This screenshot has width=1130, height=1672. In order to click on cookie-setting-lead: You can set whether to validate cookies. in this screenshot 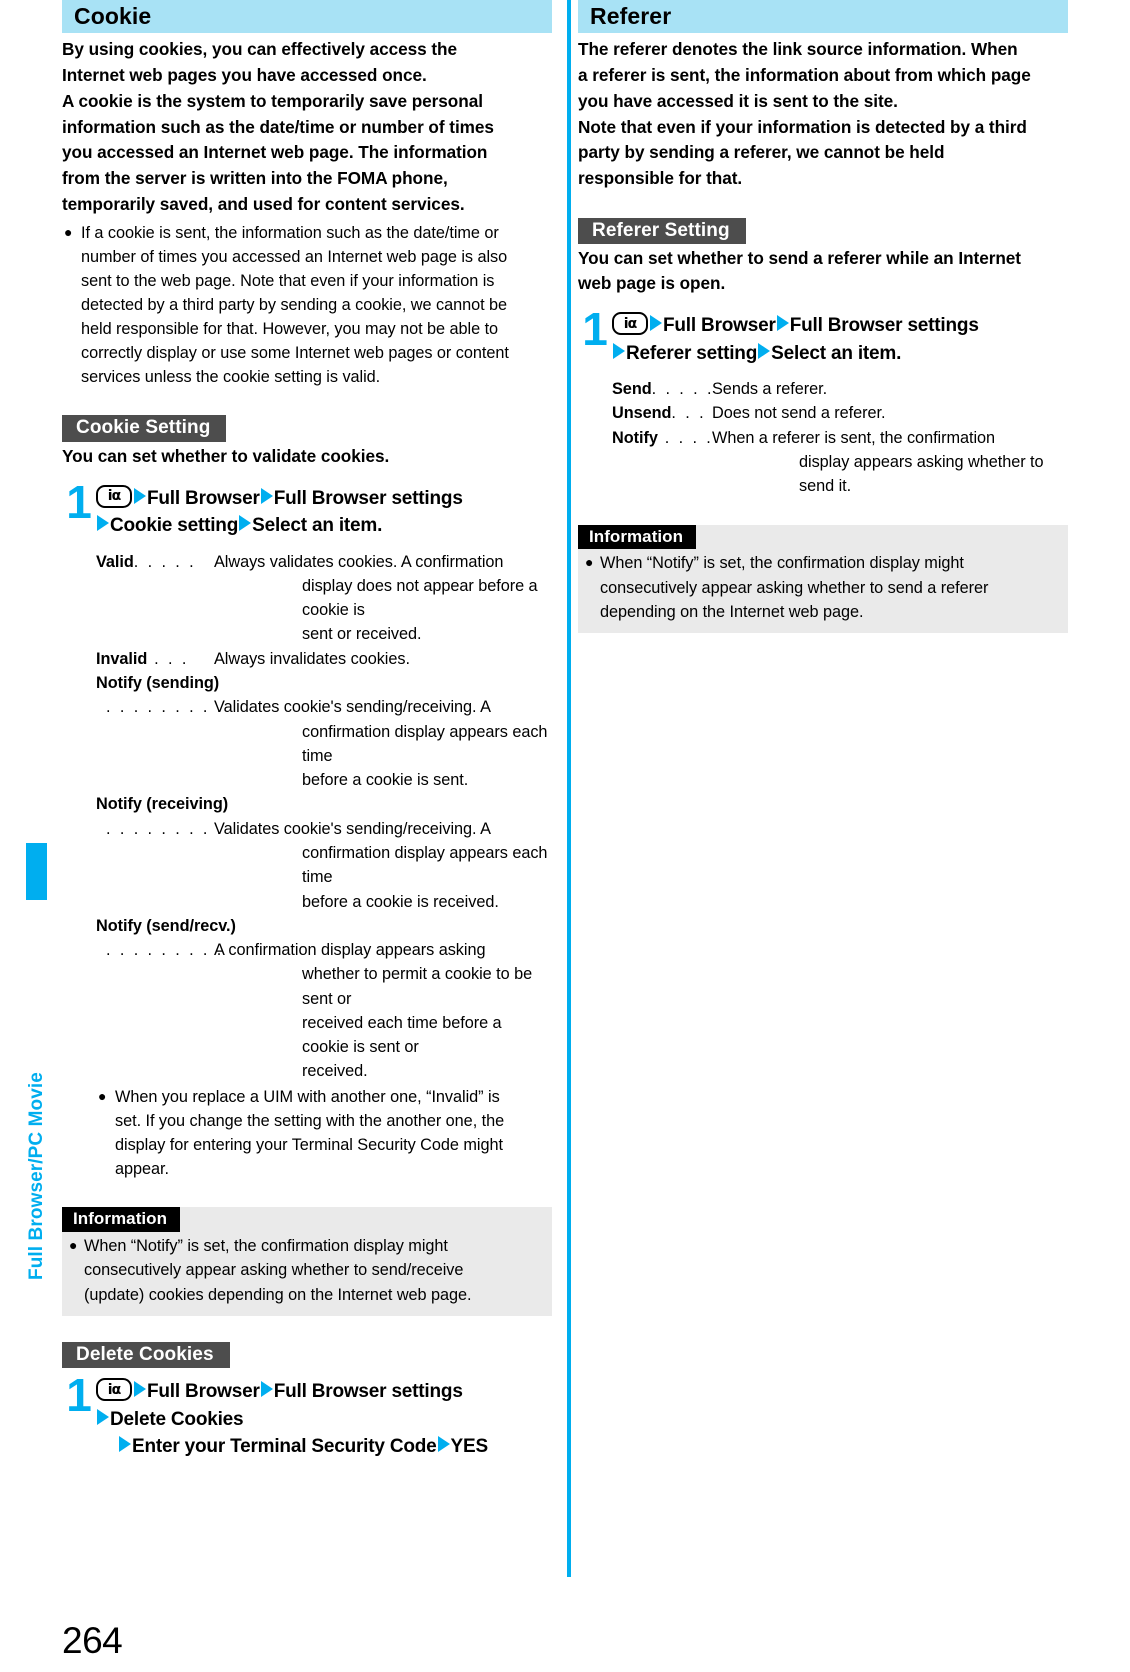, I will do `click(307, 456)`.